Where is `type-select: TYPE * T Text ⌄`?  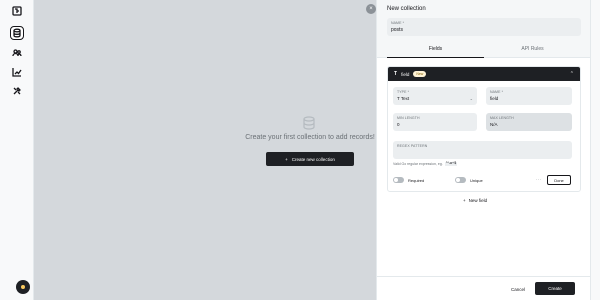 type-select: TYPE * T Text ⌄ is located at coordinates (435, 96).